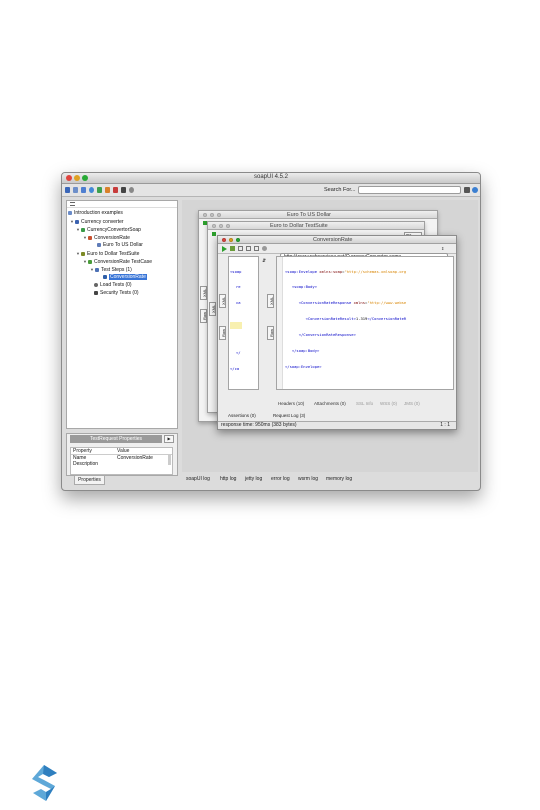 This screenshot has height=810, width=540. I want to click on soapui-logo, so click(44, 783).